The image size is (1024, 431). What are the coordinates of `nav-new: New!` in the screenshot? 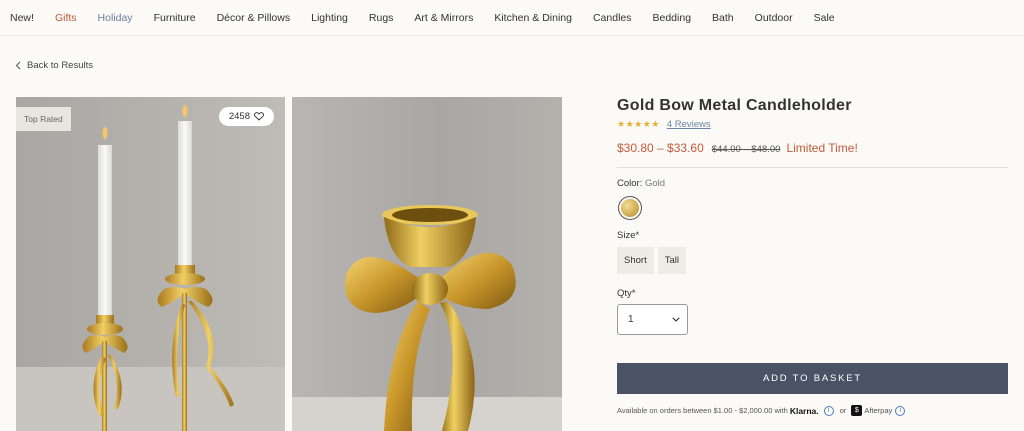 It's located at (22, 18).